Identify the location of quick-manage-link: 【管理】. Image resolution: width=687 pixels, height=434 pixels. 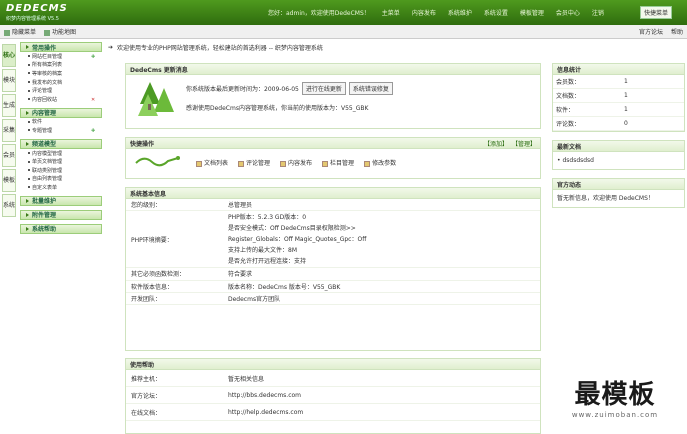
(524, 143).